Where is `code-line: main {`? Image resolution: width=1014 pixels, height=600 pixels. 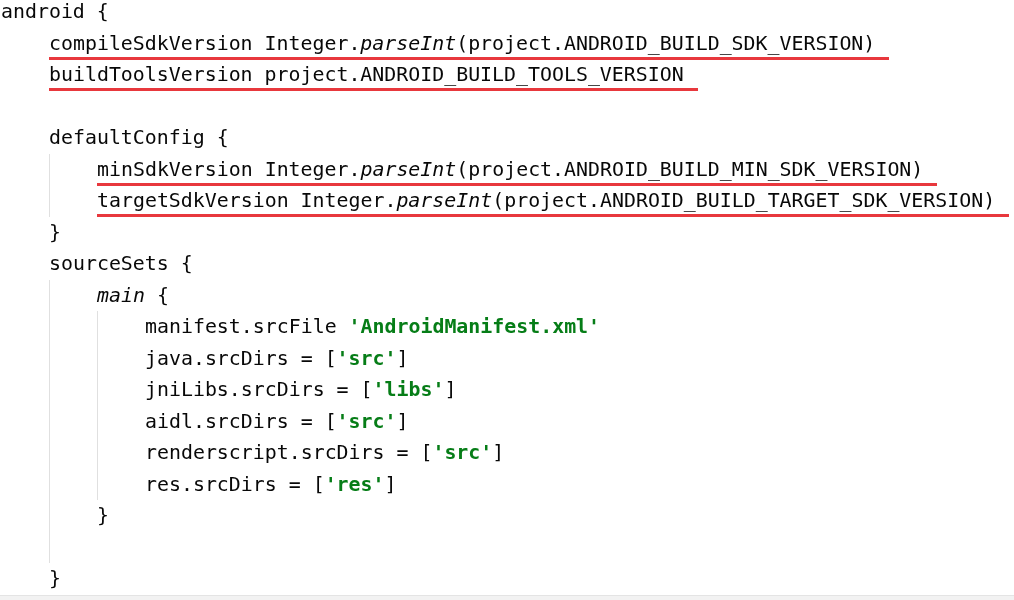 code-line: main { is located at coordinates (133, 295).